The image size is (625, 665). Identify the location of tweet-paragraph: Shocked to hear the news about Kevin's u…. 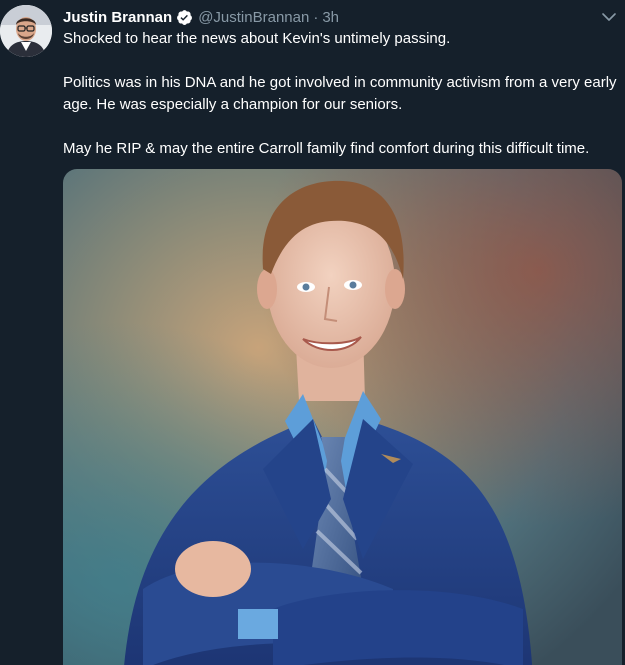
(257, 38).